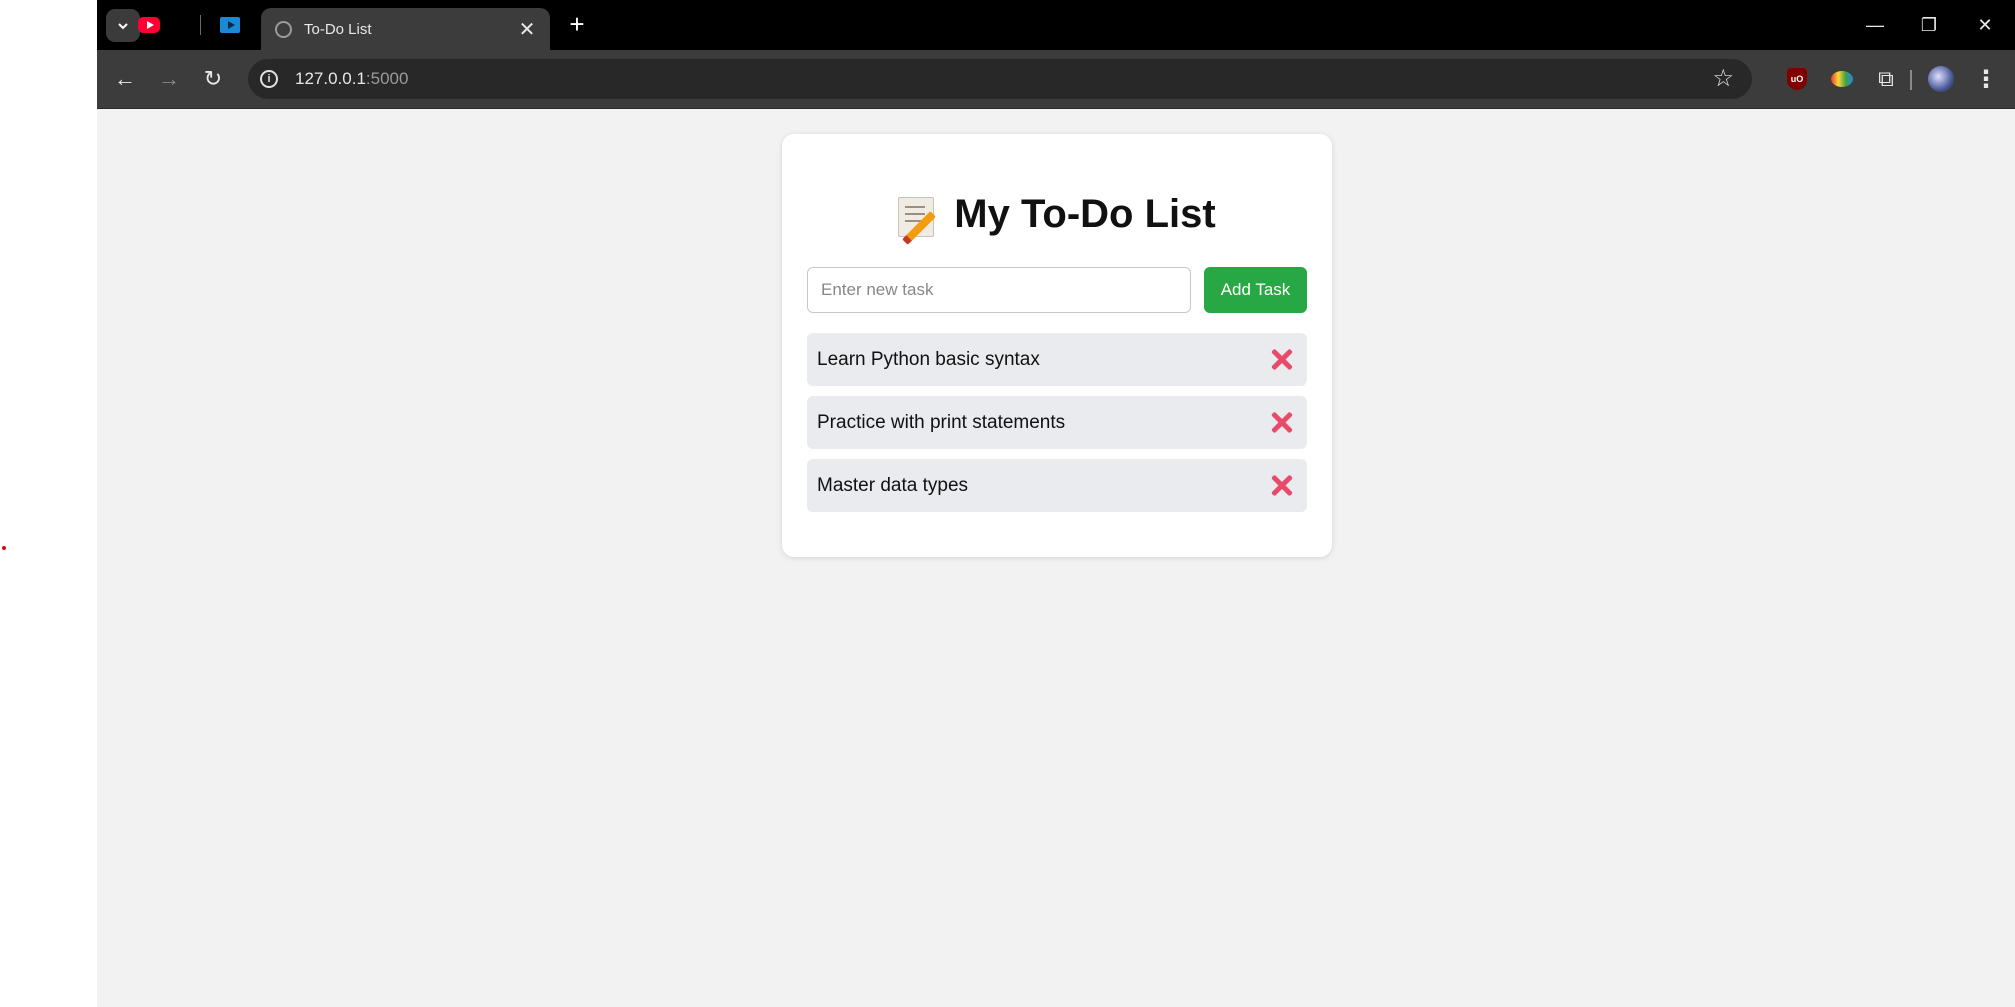  What do you see at coordinates (1057, 485) in the screenshot?
I see `list-item: Master data types` at bounding box center [1057, 485].